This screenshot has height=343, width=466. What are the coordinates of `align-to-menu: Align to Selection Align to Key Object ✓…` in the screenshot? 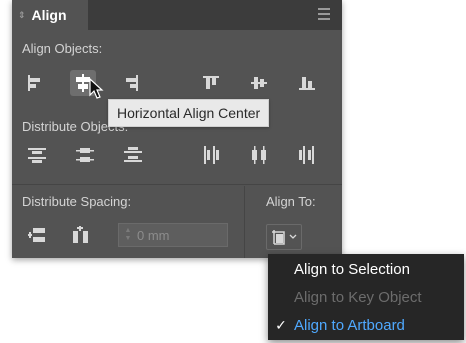 It's located at (366, 297).